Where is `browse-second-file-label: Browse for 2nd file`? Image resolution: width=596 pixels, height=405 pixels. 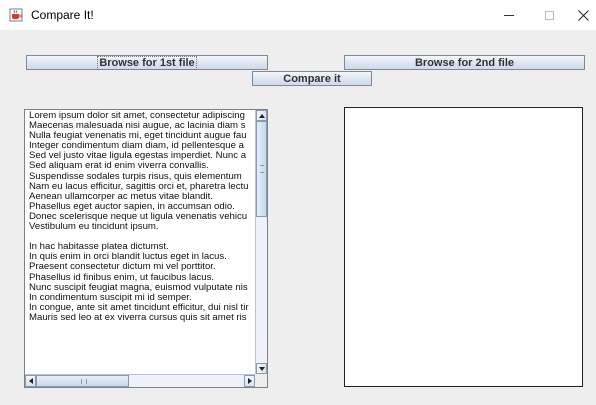
browse-second-file-label: Browse for 2nd file is located at coordinates (464, 62).